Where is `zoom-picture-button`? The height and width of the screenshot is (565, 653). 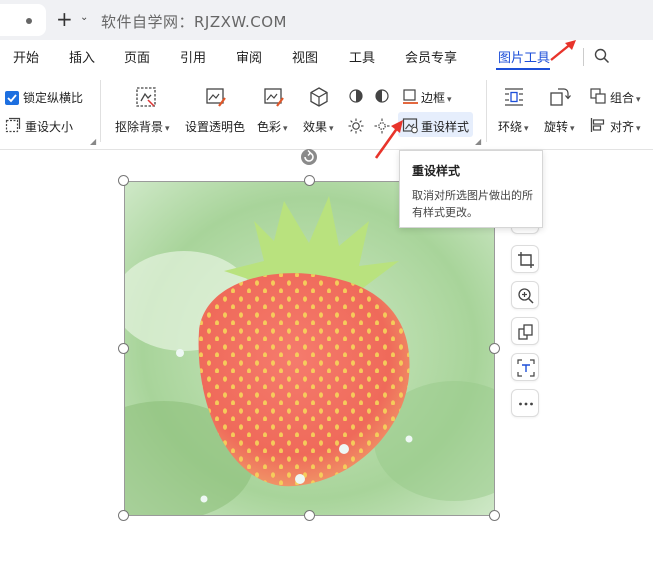
zoom-picture-button is located at coordinates (525, 295).